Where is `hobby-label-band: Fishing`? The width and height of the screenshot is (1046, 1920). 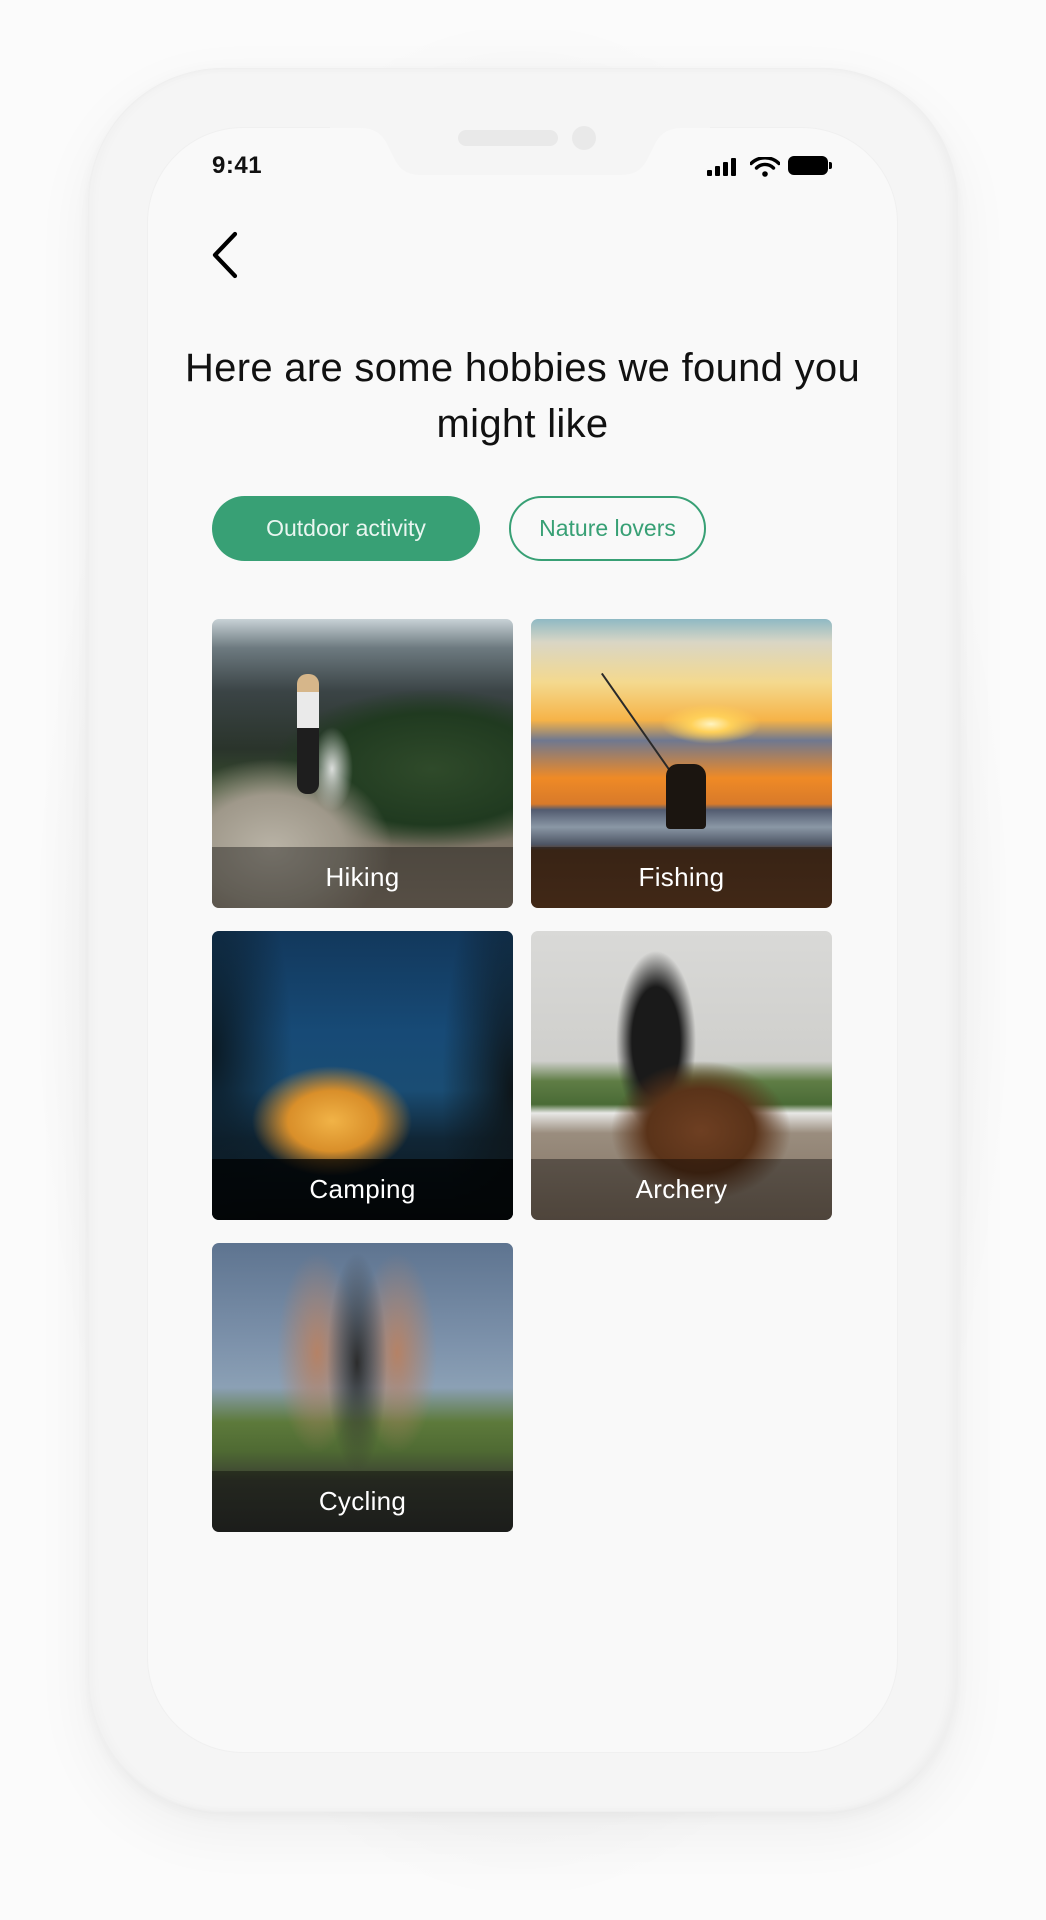
hobby-label-band: Fishing is located at coordinates (681, 877).